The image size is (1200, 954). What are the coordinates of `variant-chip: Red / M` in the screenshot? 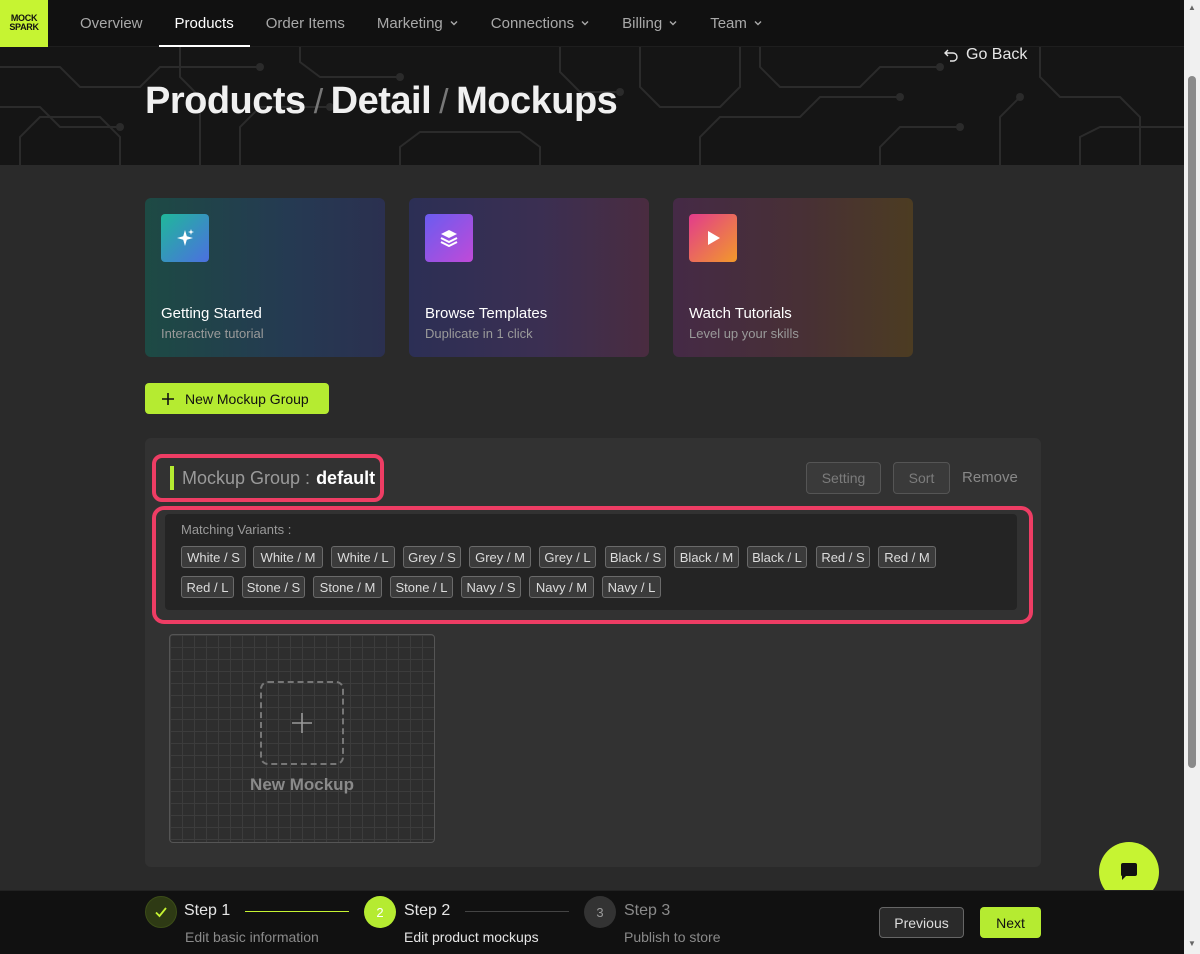 It's located at (907, 557).